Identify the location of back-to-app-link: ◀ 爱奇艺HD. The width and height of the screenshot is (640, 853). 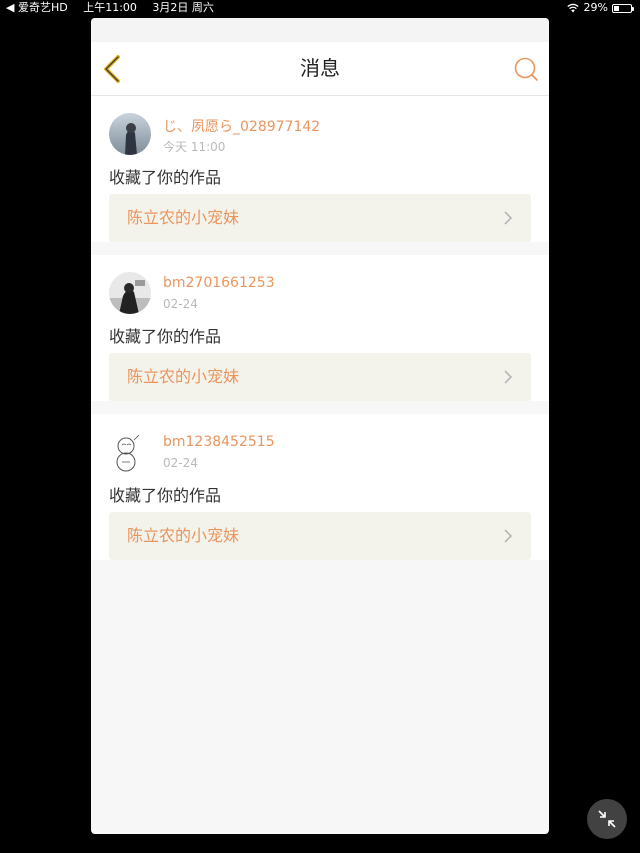
(37, 7).